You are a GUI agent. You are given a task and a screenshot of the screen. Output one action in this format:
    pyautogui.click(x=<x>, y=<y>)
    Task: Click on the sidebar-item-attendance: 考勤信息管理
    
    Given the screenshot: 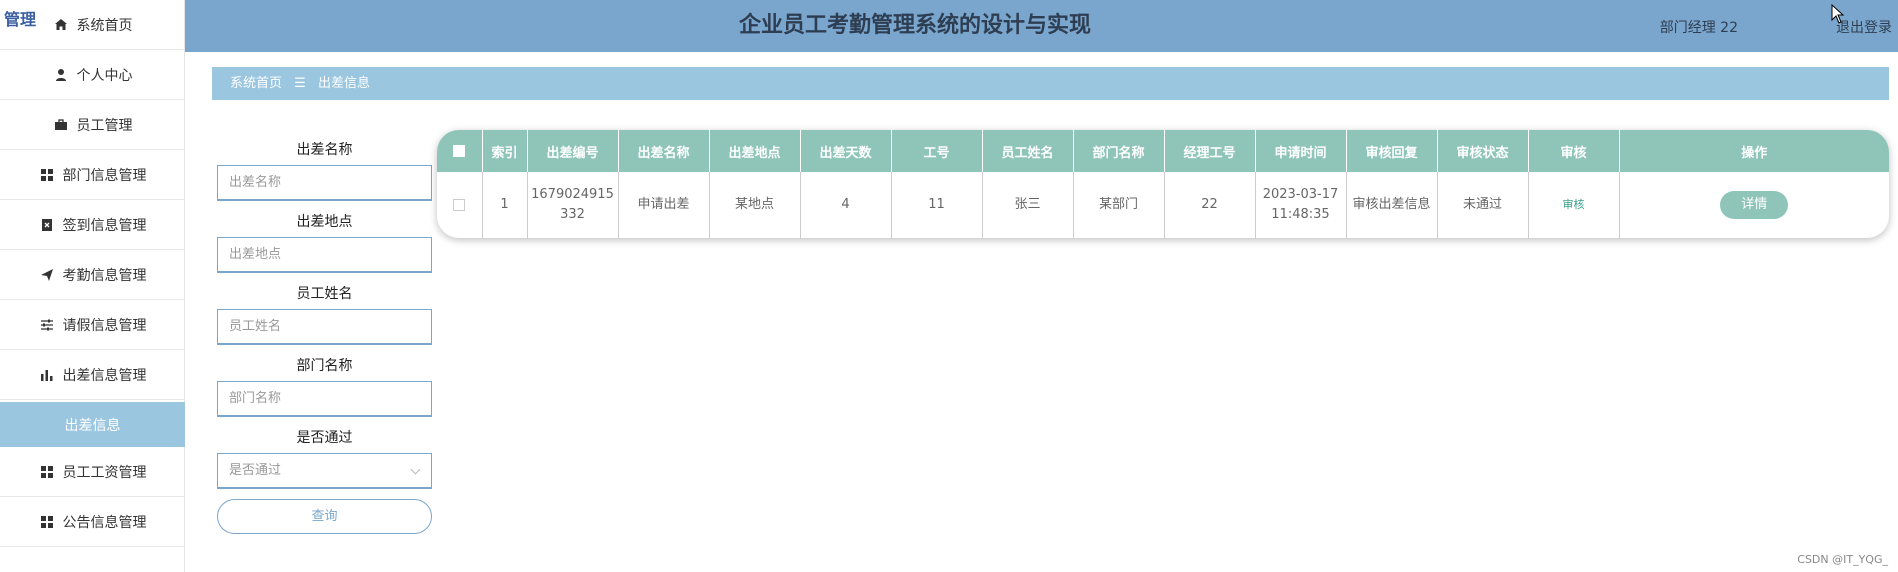 What is the action you would take?
    pyautogui.click(x=92, y=275)
    